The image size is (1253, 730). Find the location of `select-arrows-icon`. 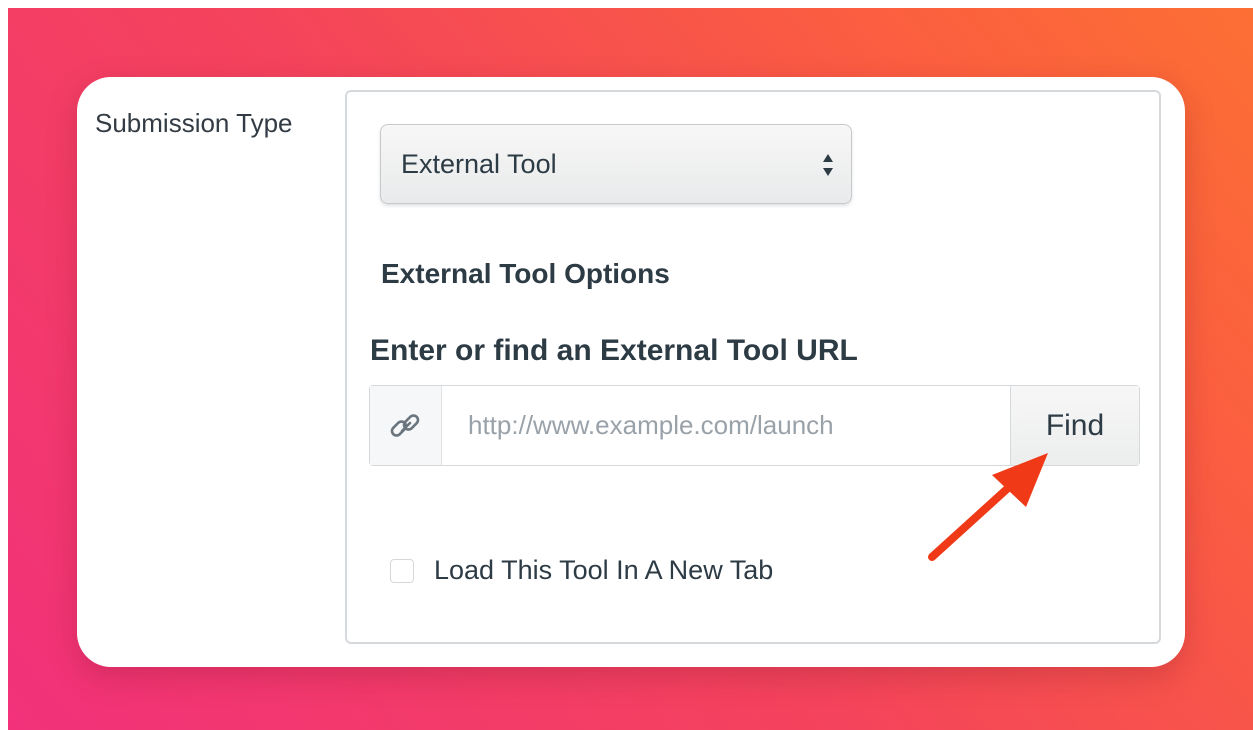

select-arrows-icon is located at coordinates (828, 165).